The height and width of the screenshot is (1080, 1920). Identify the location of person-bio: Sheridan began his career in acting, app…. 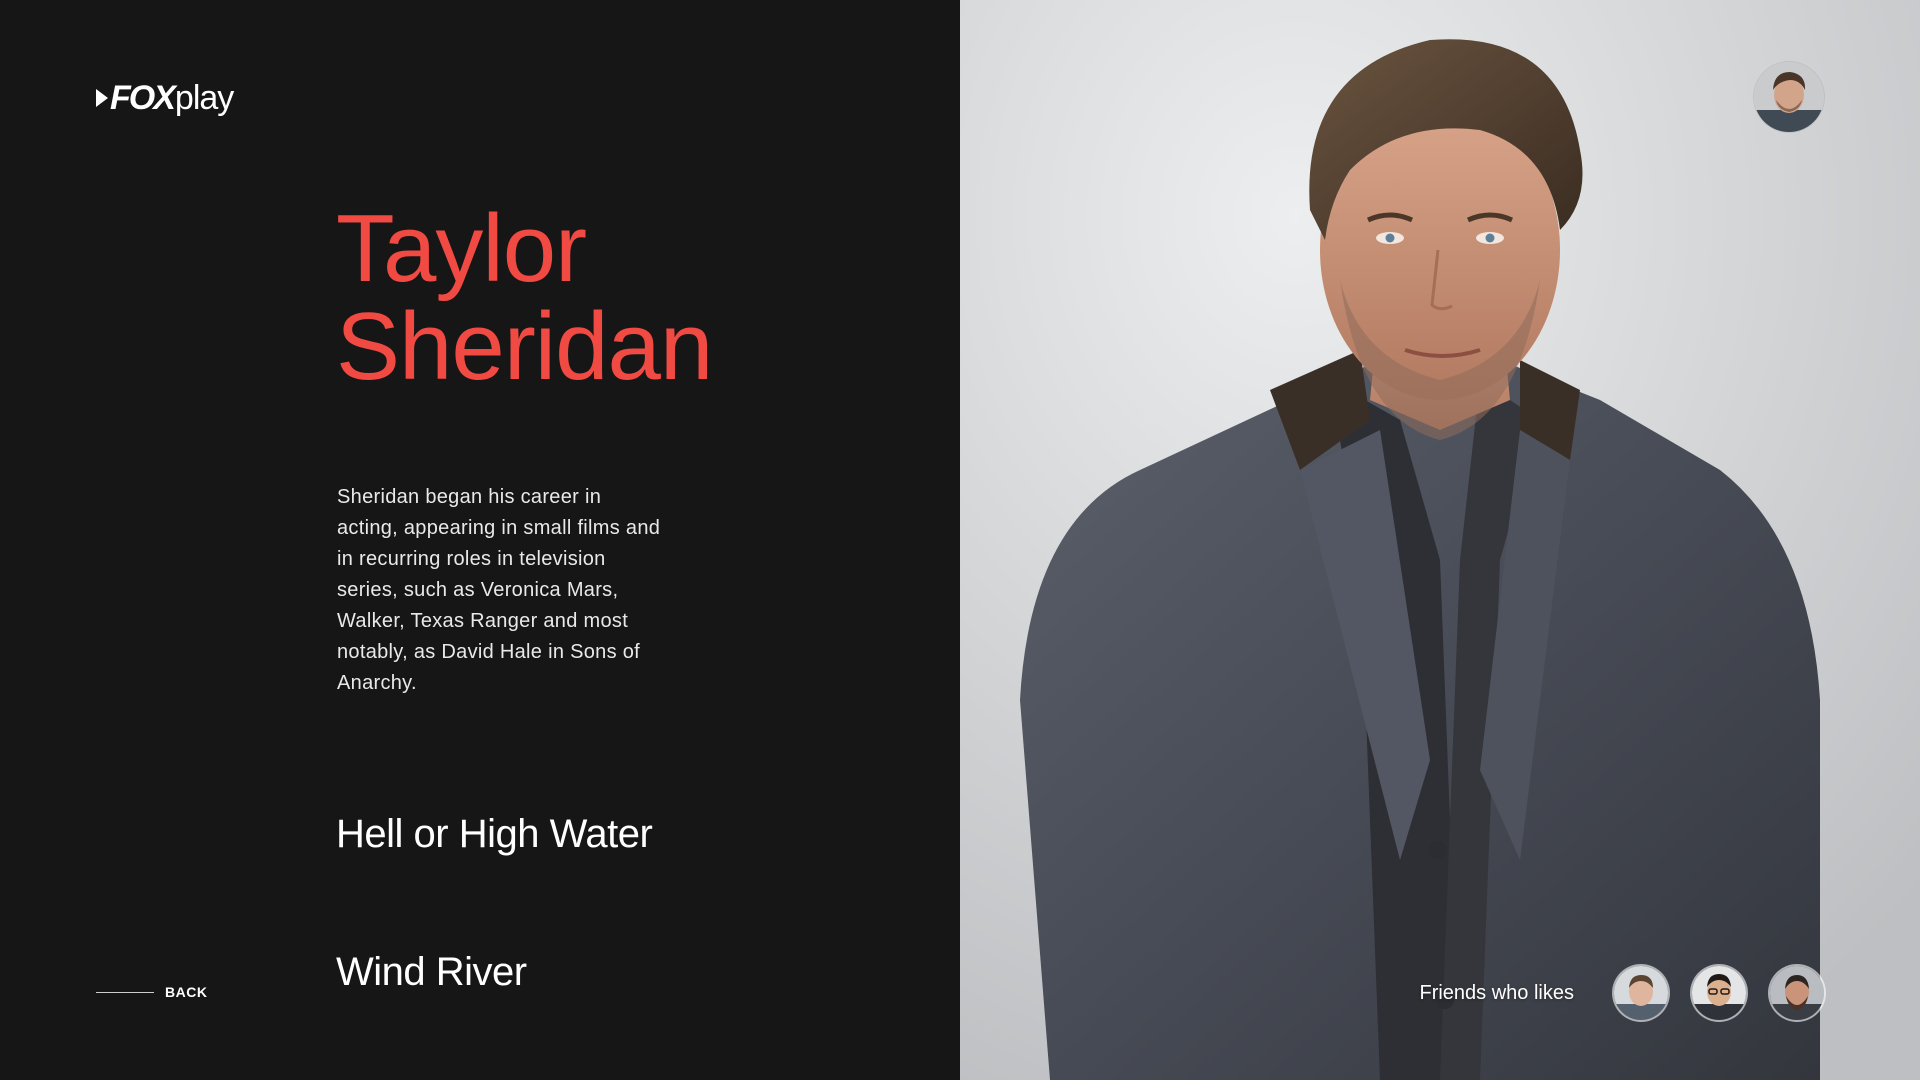
(499, 590).